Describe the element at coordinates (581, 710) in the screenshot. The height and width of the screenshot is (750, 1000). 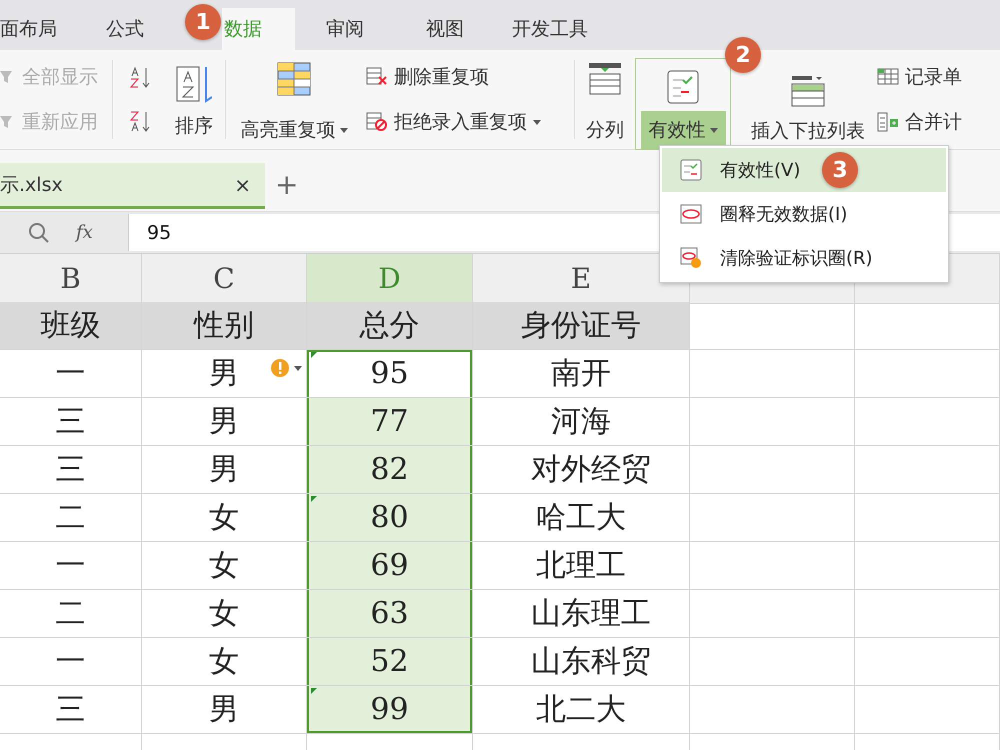
I see `table-cell: 北二大` at that location.